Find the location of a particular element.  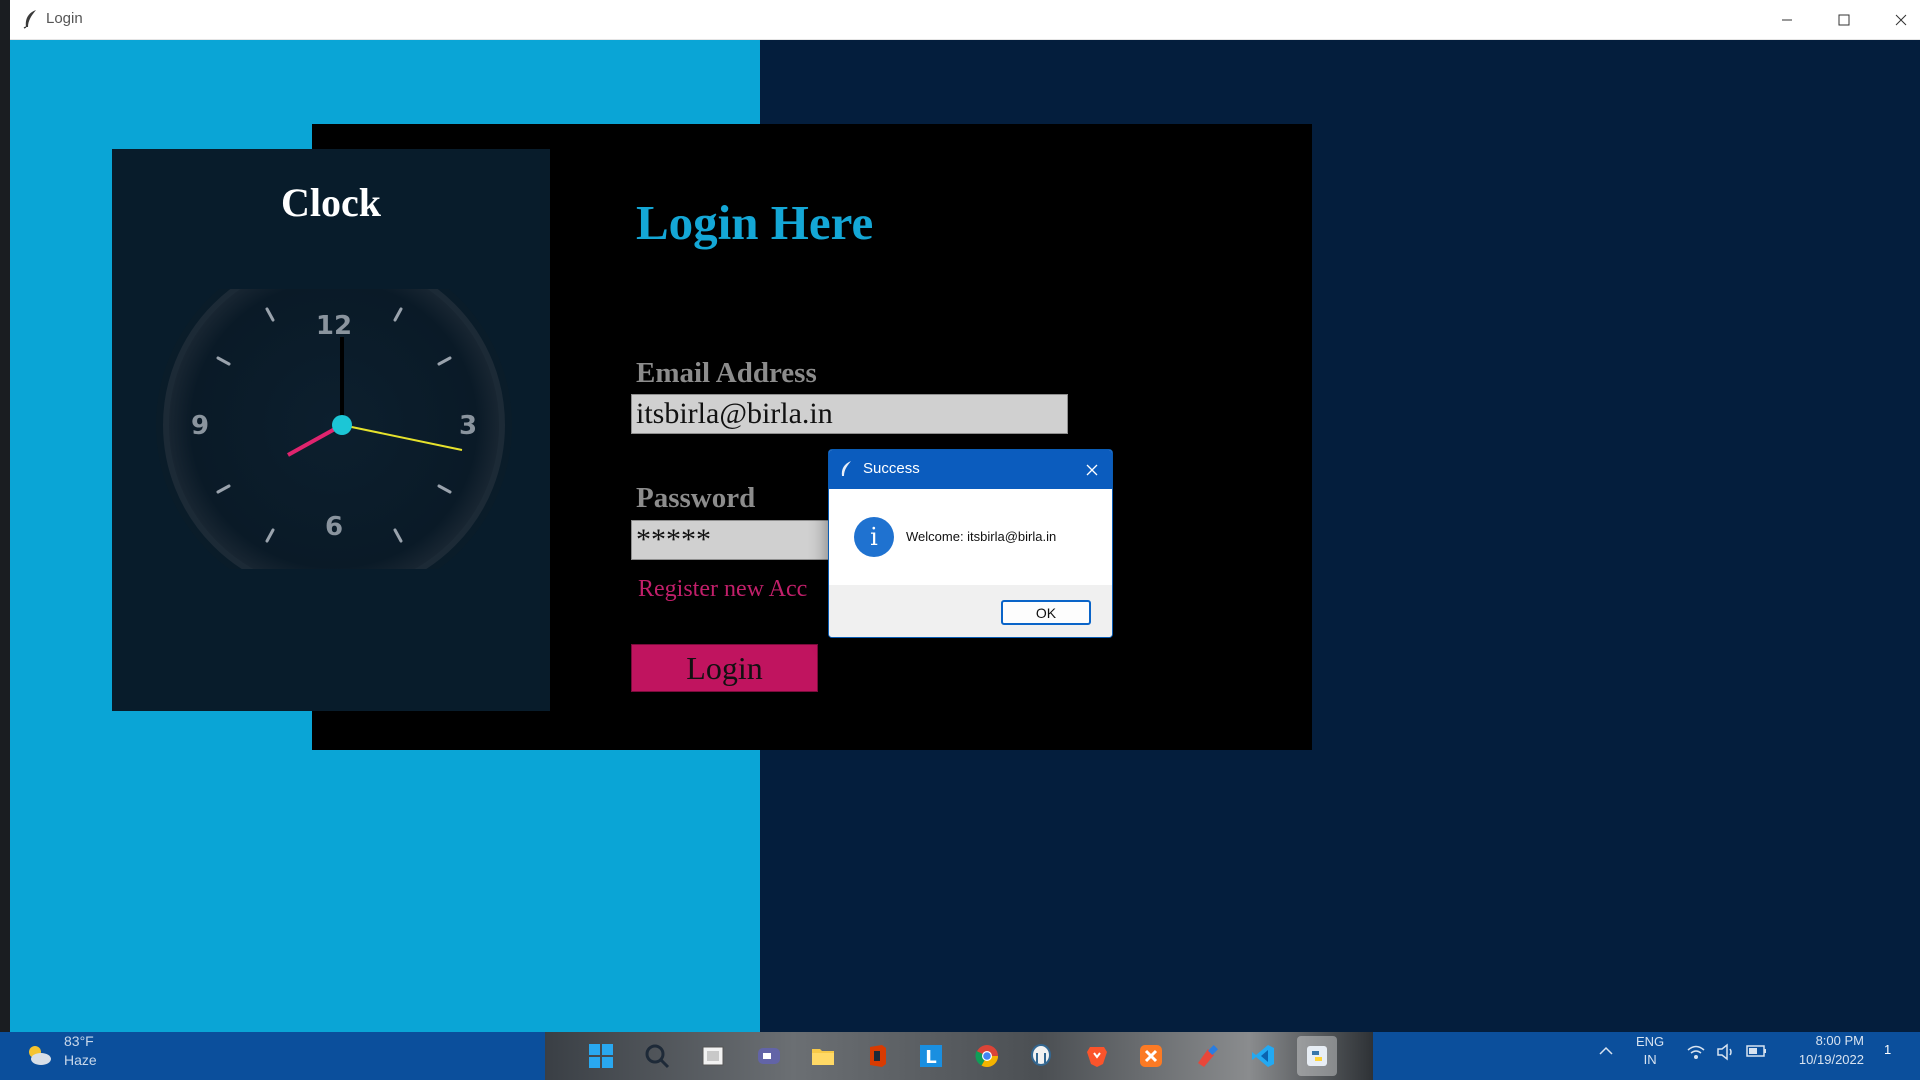

system-clock: 8:00 PM 10/19/2022 is located at coordinates (1826, 1050).